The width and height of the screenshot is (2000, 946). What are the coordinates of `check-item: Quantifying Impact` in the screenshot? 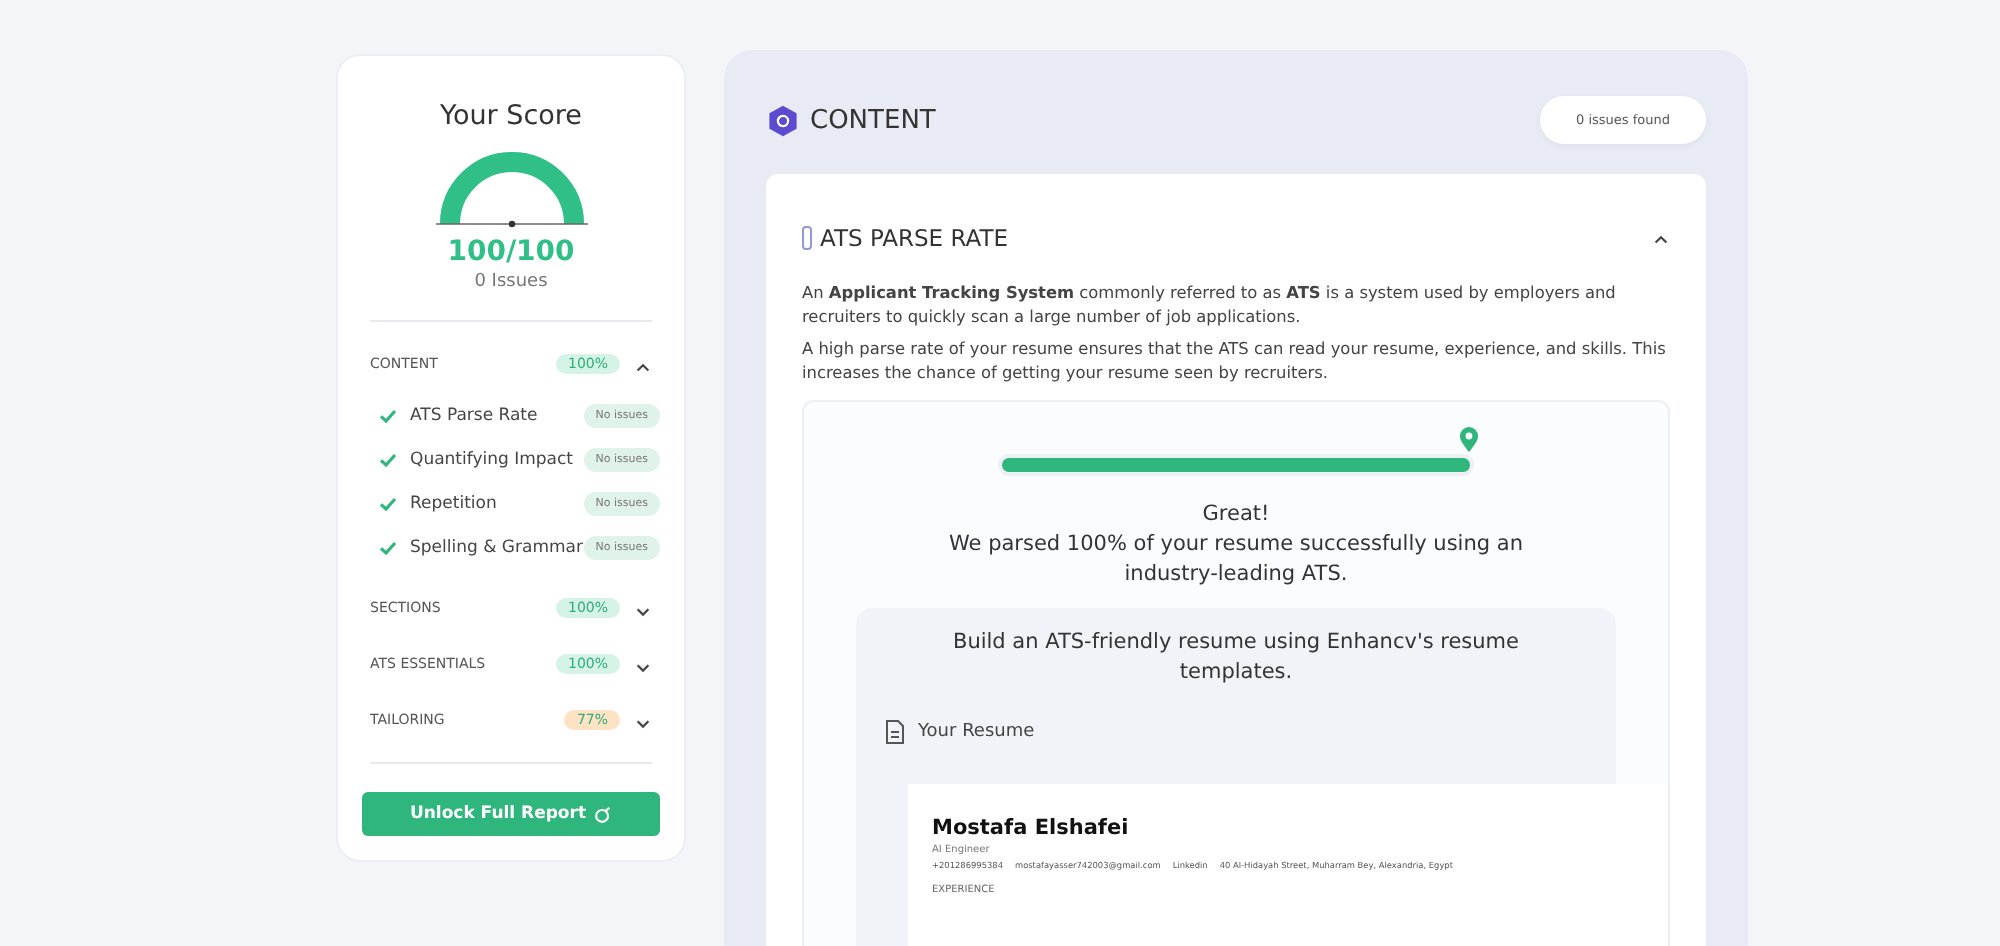 It's located at (497, 460).